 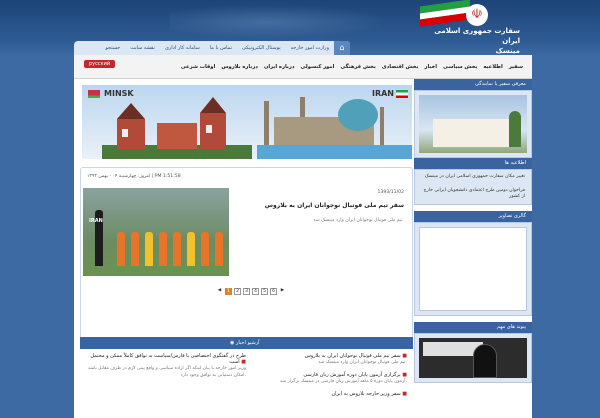 I want to click on gallery-box, so click(x=473, y=269).